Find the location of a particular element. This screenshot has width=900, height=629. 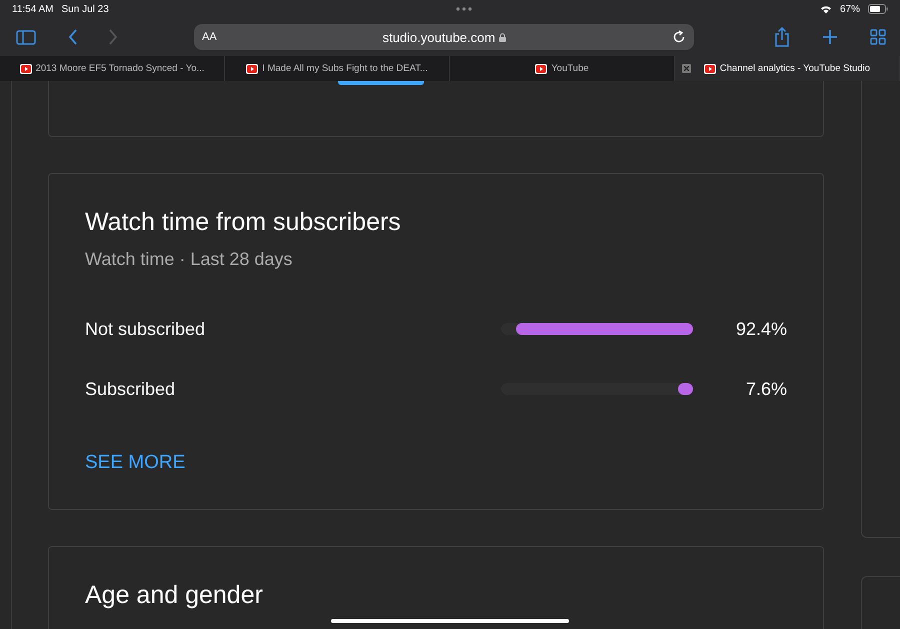

sidebar-icon is located at coordinates (26, 37).